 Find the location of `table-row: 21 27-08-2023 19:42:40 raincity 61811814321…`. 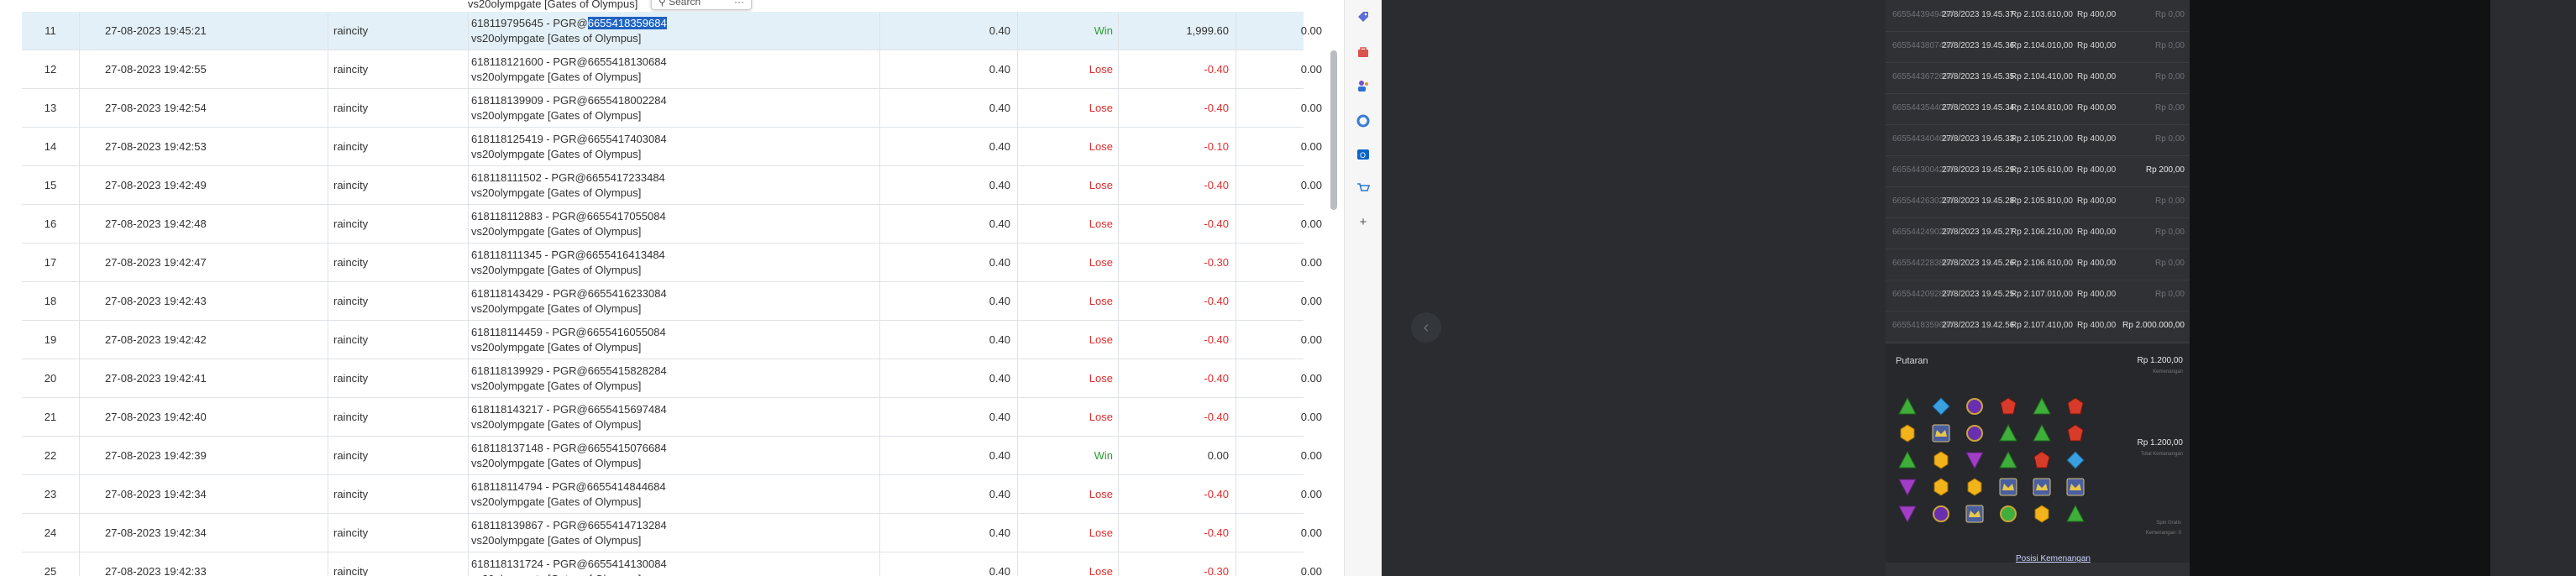

table-row: 21 27-08-2023 19:42:40 raincity 61811814321… is located at coordinates (672, 418).